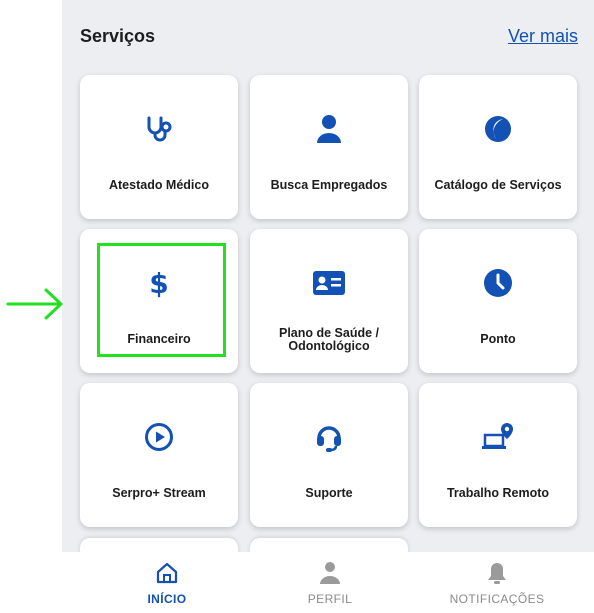 The image size is (594, 613). What do you see at coordinates (330, 599) in the screenshot?
I see `nav-label: PERFIL` at bounding box center [330, 599].